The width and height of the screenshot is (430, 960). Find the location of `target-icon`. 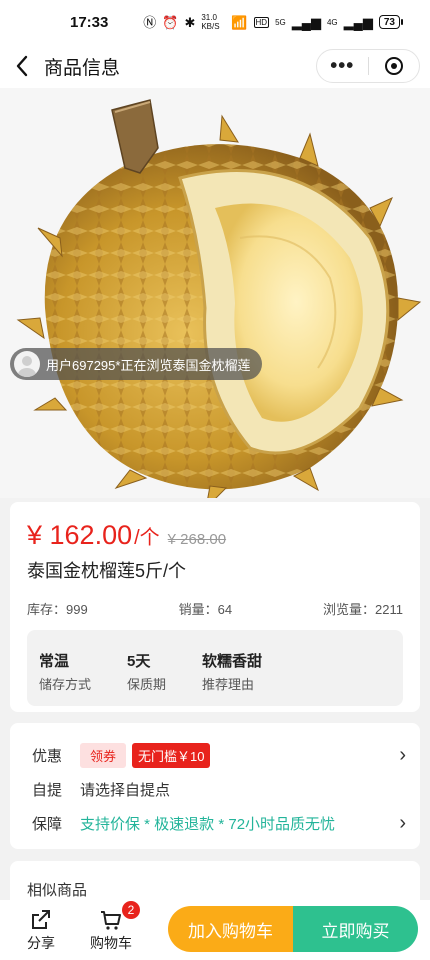

target-icon is located at coordinates (393, 66).